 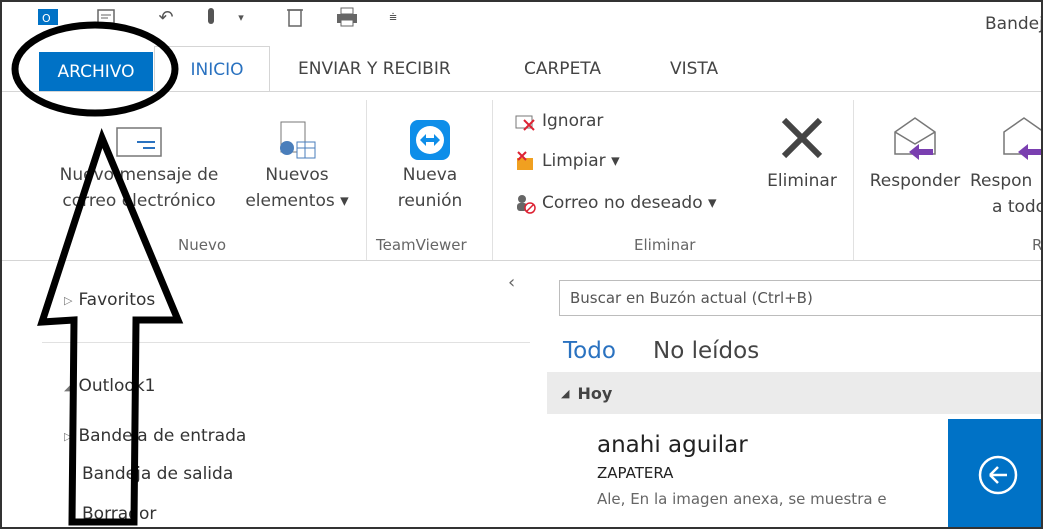 I want to click on nav-favoritos: ▷ Favoritos, so click(x=109, y=300).